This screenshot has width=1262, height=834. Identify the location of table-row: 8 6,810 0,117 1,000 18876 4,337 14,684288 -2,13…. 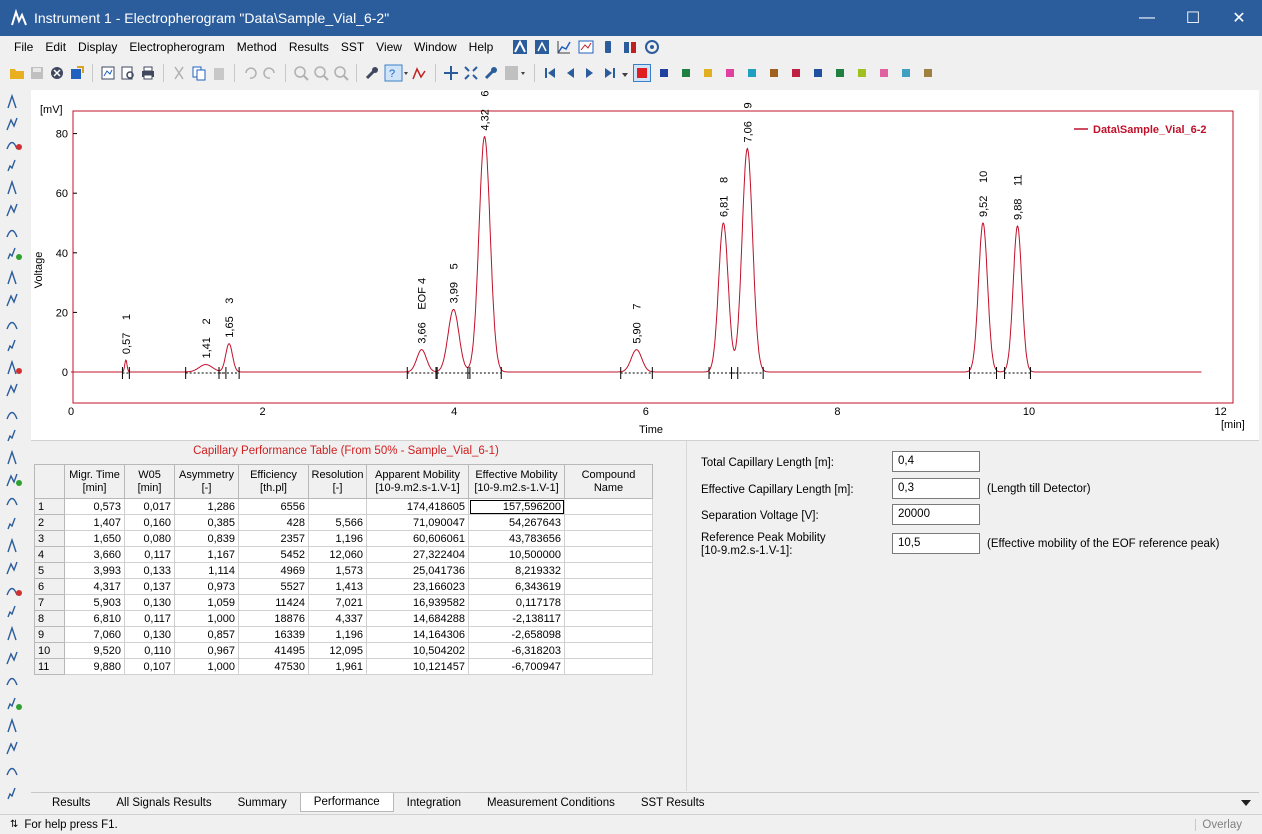
(343, 618).